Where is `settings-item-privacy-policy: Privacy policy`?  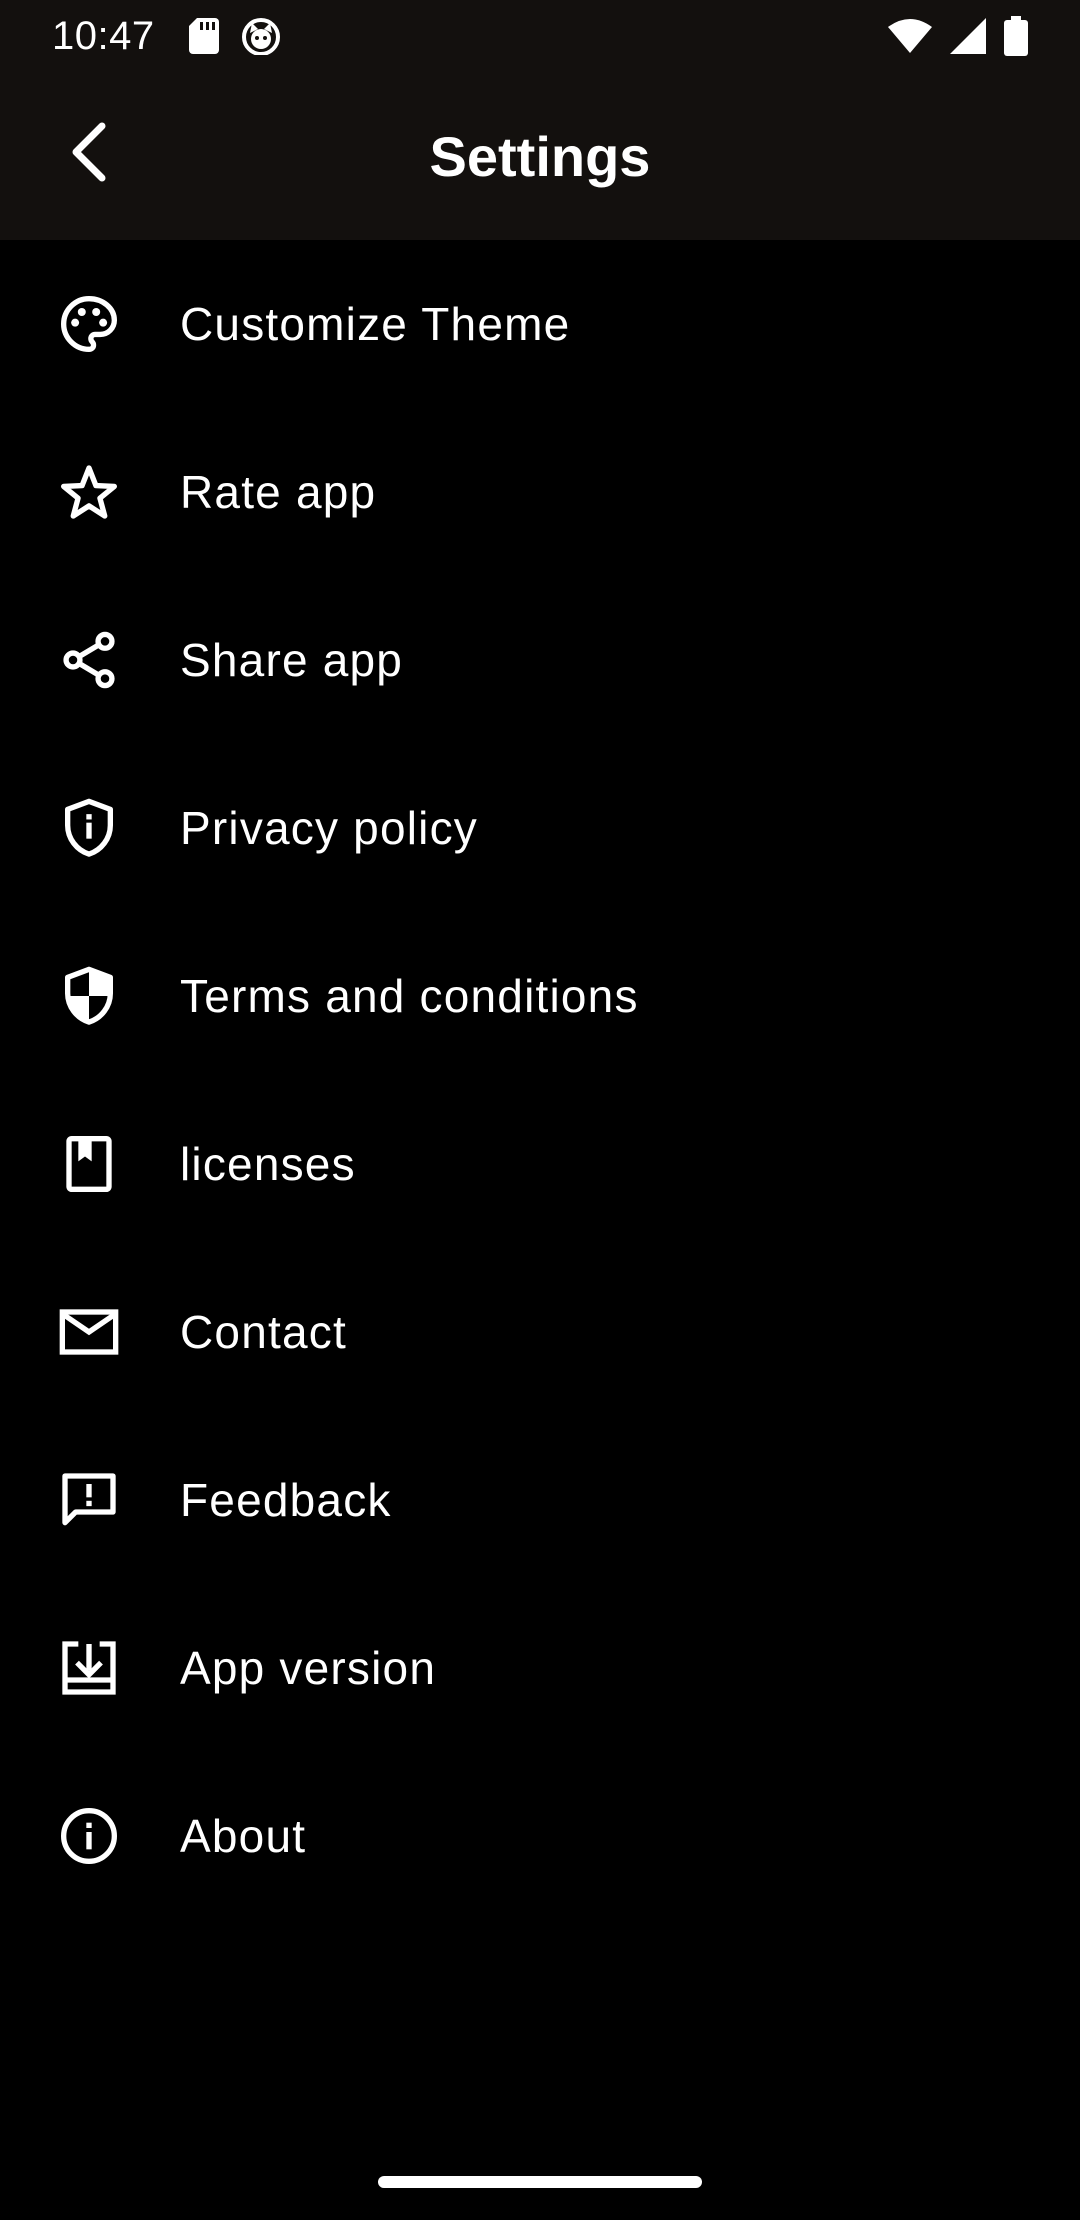 settings-item-privacy-policy: Privacy policy is located at coordinates (540, 828).